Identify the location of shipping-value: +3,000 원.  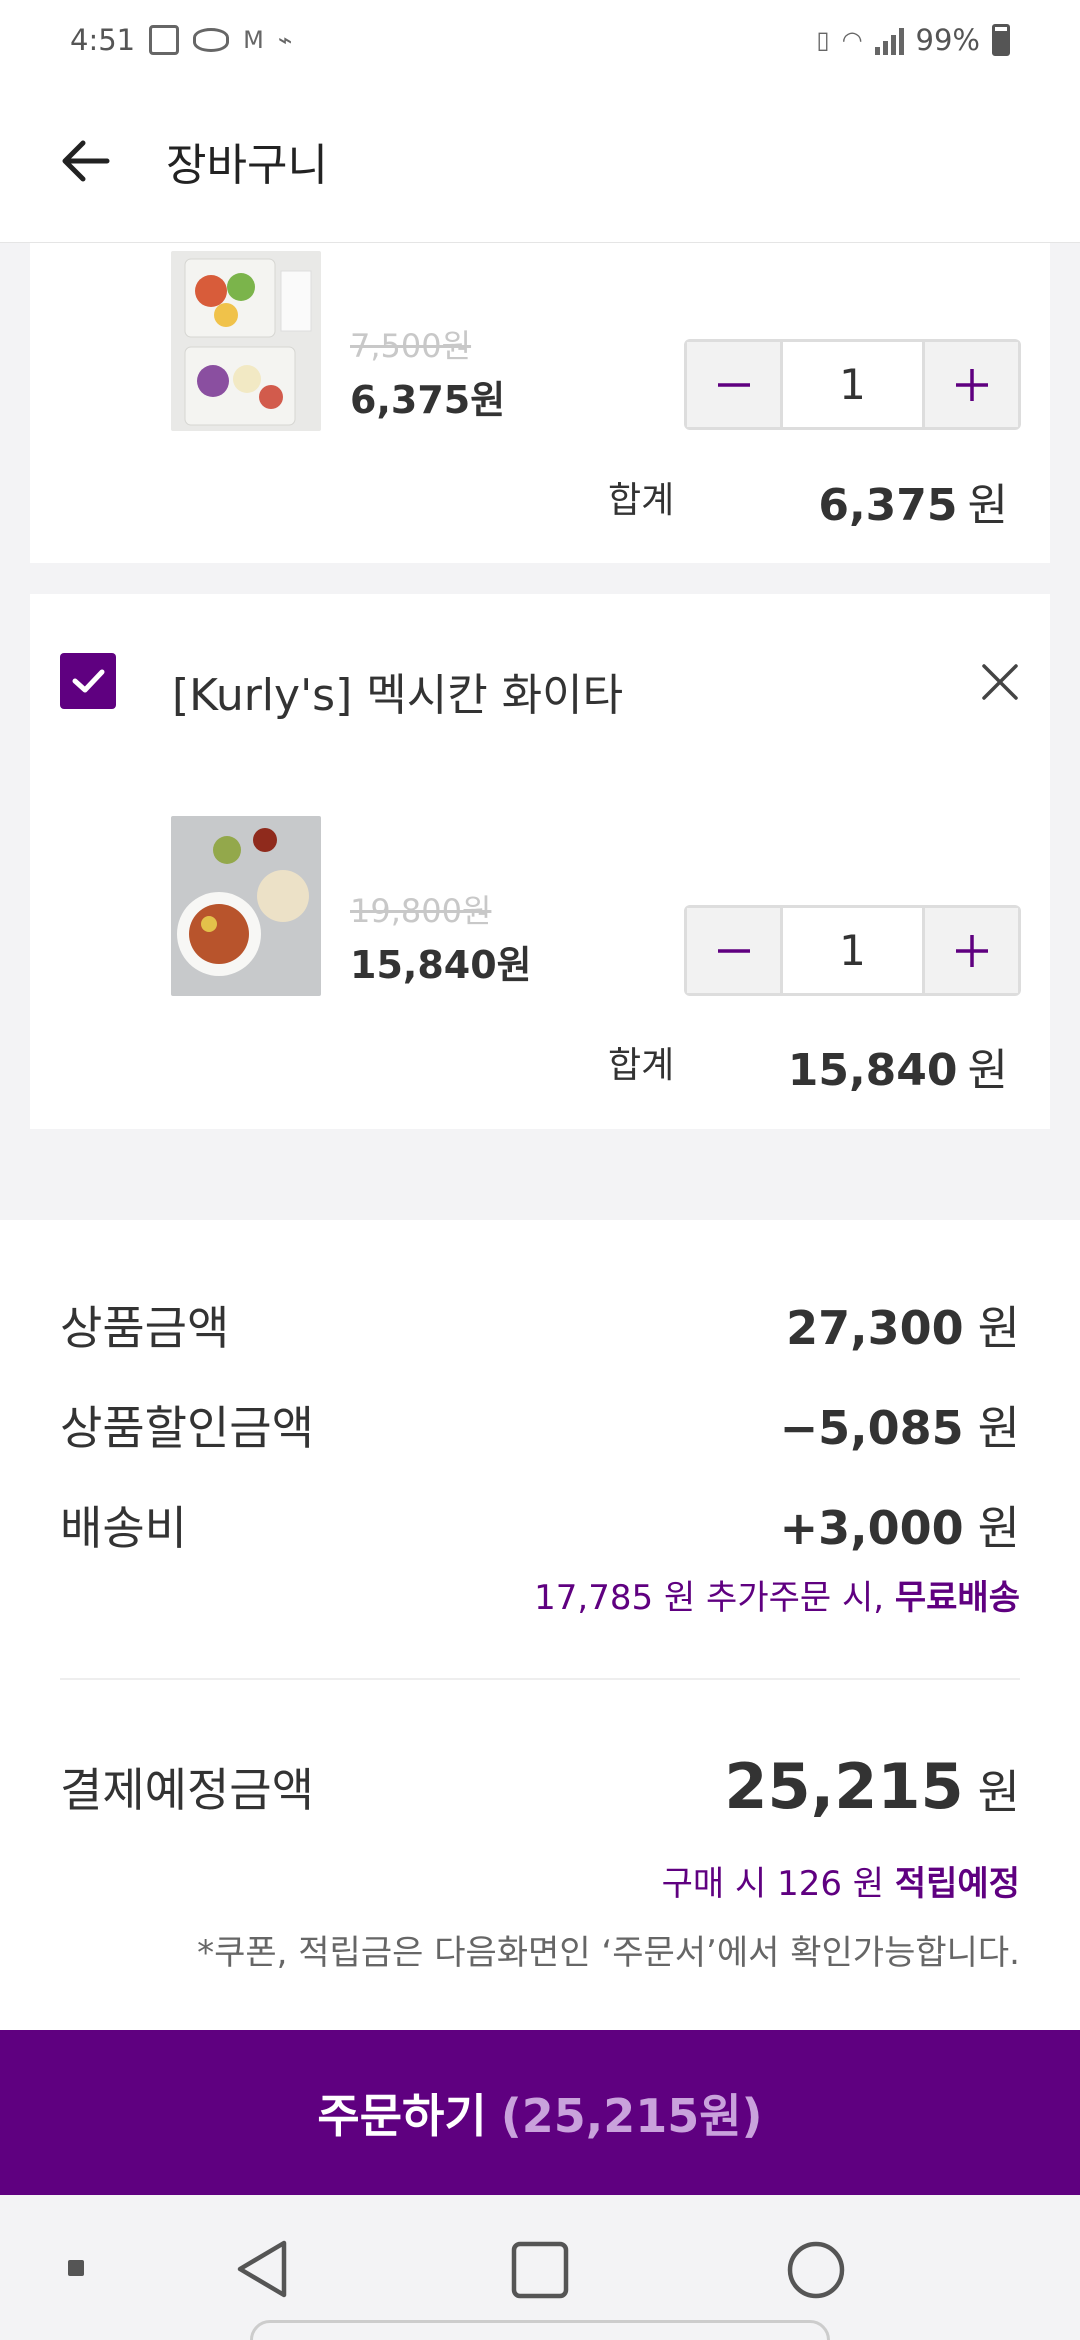
(900, 1525).